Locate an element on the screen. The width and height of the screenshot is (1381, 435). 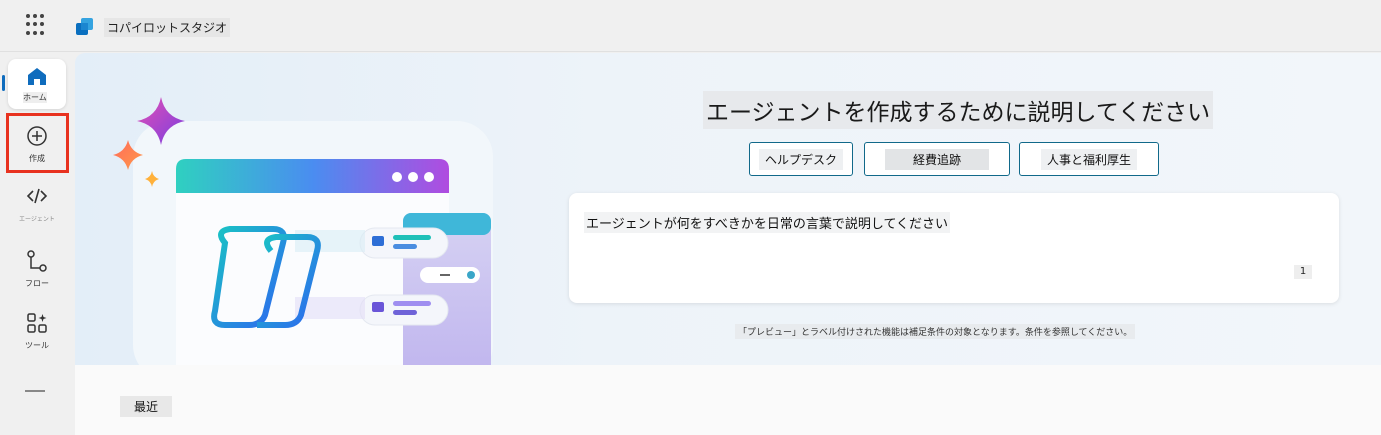
input-placeholder: エージェントが何をすべきかを日常の言葉で説明してください is located at coordinates (767, 222).